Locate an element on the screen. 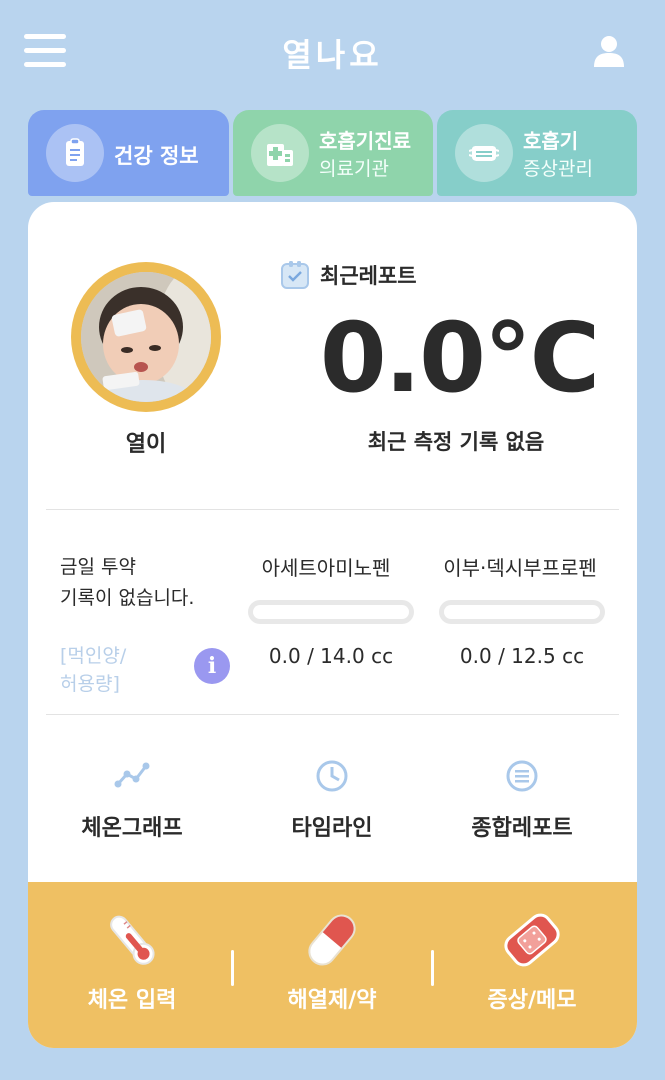 The height and width of the screenshot is (1080, 665). top-bar: 열나요 is located at coordinates (332, 52).